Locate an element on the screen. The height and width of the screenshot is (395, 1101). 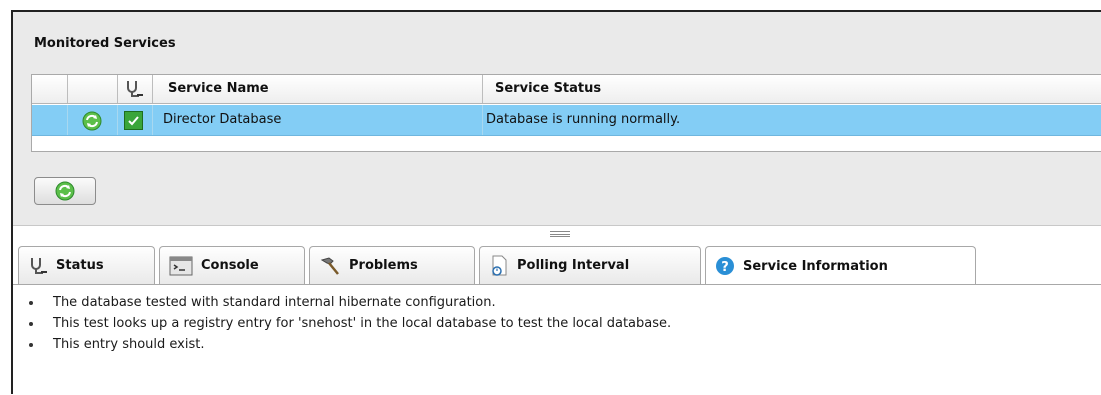
tab-label: Polling Interval is located at coordinates (573, 265).